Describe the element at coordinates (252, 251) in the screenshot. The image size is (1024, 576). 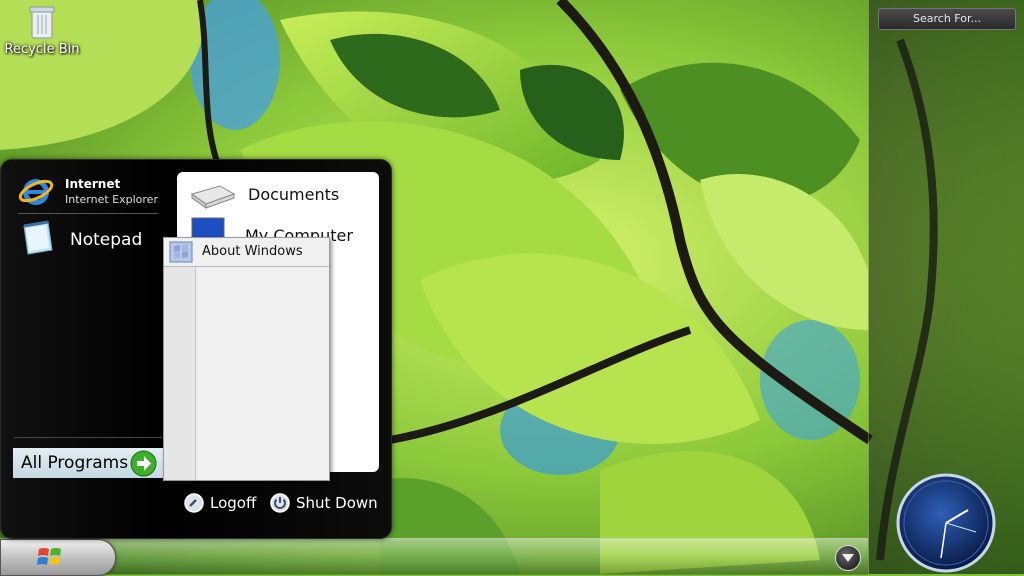
I see `about-windows-label: About Windows` at that location.